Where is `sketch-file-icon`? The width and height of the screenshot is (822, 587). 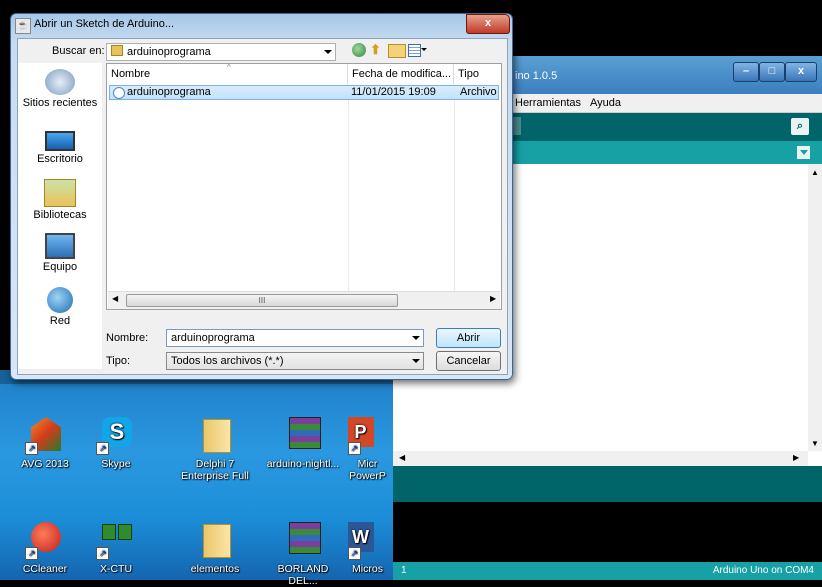 sketch-file-icon is located at coordinates (119, 93).